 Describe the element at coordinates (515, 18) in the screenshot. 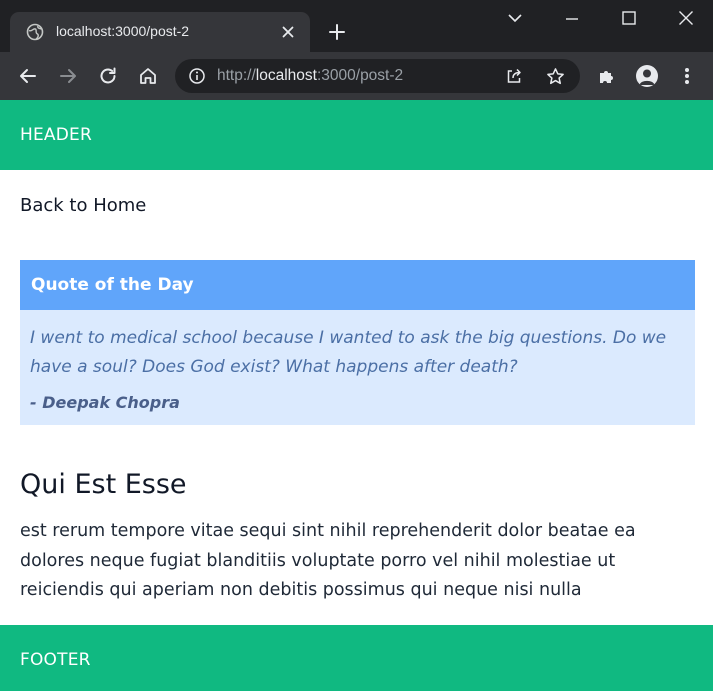

I see `tab-search-chevron-down-icon` at that location.